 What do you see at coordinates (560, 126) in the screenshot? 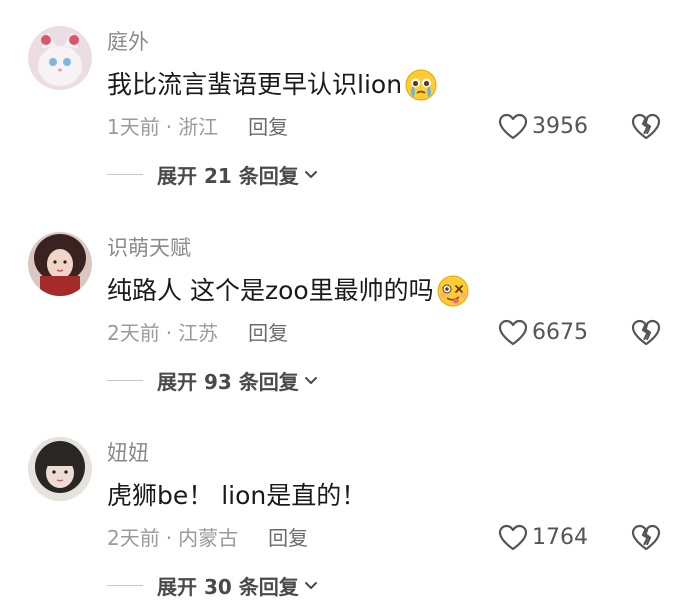
I see `like-count: 3956` at bounding box center [560, 126].